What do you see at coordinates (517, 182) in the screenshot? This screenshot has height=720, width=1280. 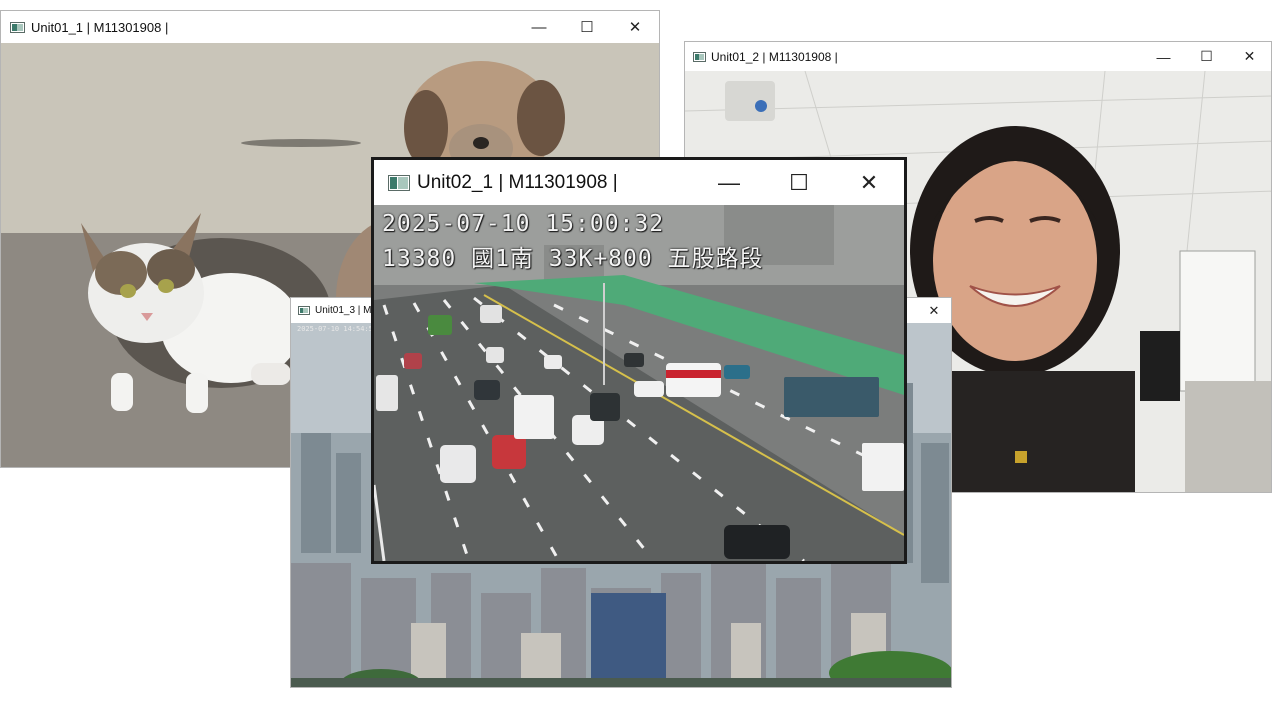 I see `window-title: Unit02_1 | M11301908 |` at bounding box center [517, 182].